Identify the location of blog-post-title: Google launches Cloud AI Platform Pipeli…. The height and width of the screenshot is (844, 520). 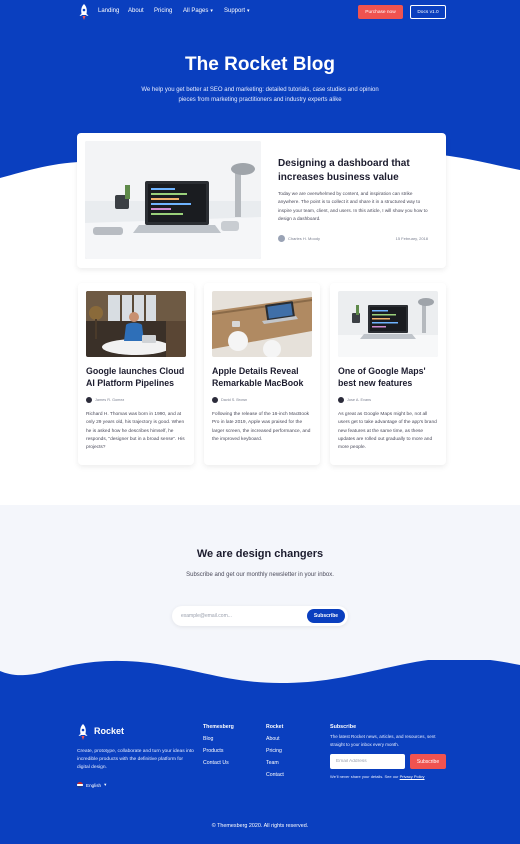
(137, 377).